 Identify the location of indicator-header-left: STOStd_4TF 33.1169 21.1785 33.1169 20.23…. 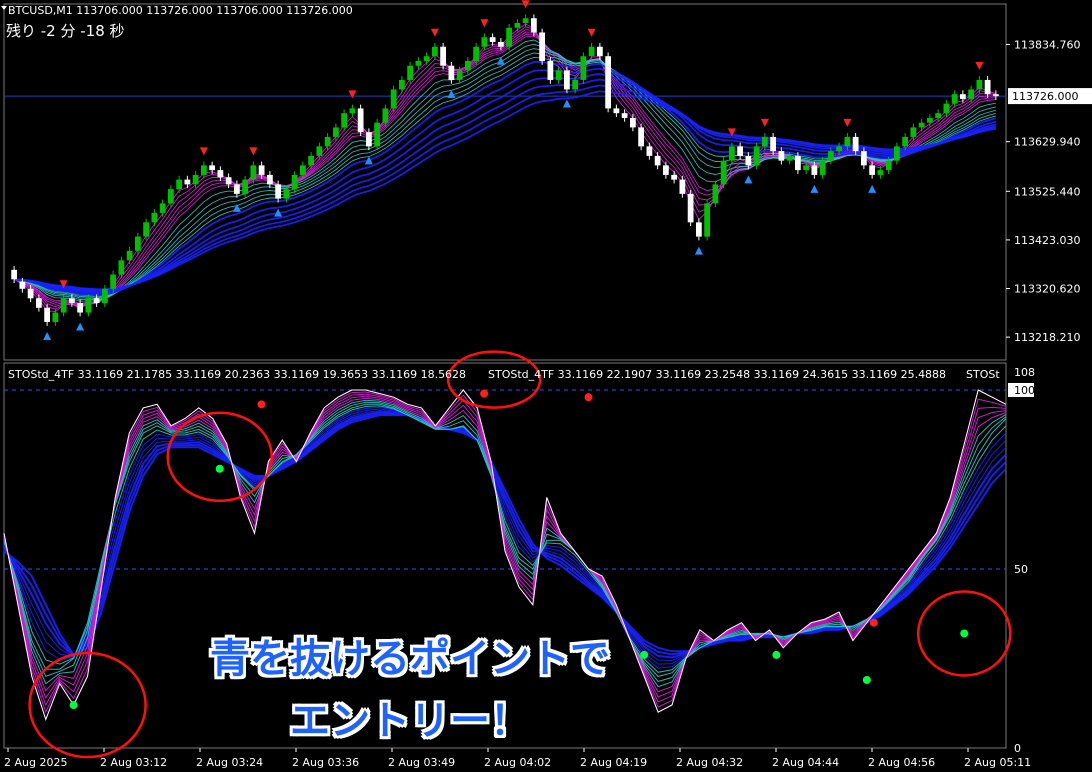
(237, 374).